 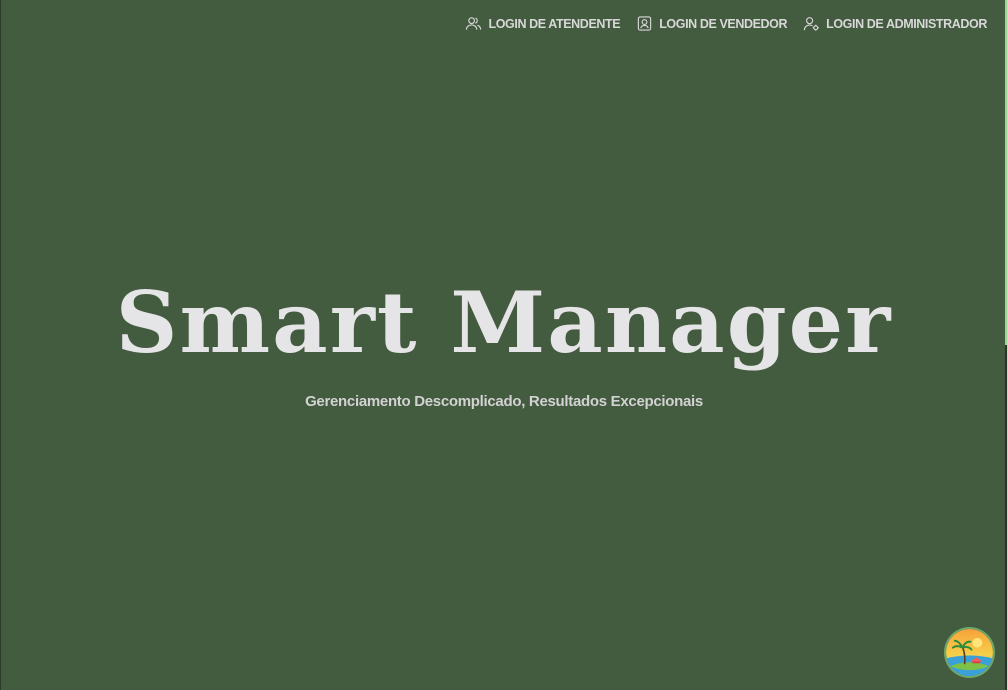 What do you see at coordinates (554, 23) in the screenshot?
I see `login-atendente-label: LOGIN DE ATENDENTE` at bounding box center [554, 23].